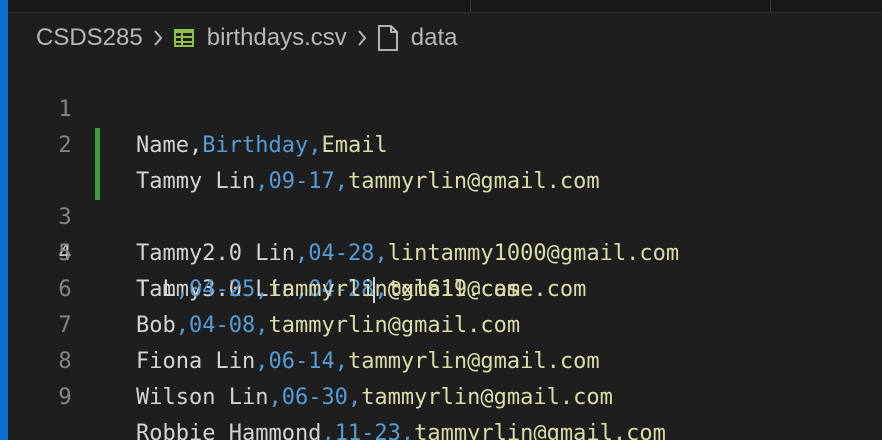 Image resolution: width=882 pixels, height=440 pixels. What do you see at coordinates (388, 38) in the screenshot?
I see `document-icon` at bounding box center [388, 38].